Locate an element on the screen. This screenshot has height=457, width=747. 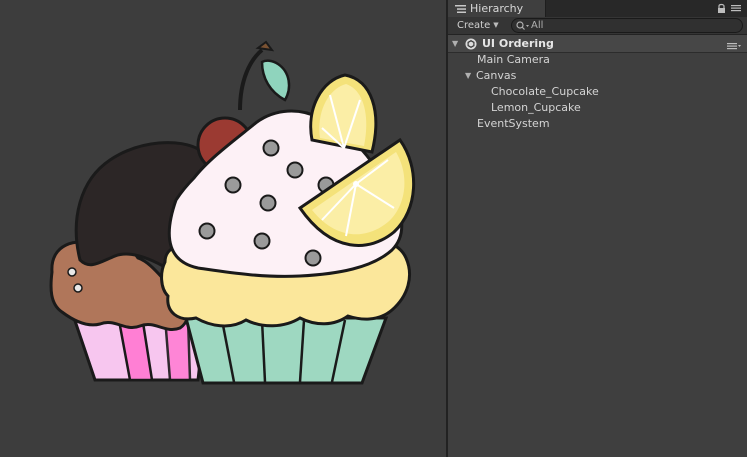
chevron-down-icon: ▼ is located at coordinates (496, 25).